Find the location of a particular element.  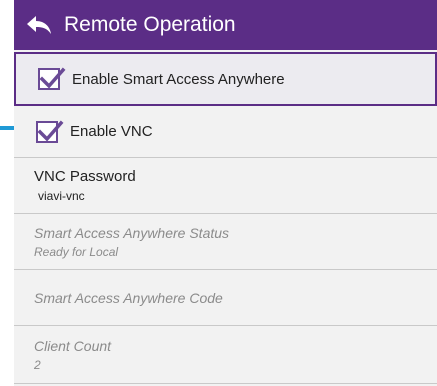

enable-vnc-checkbox is located at coordinates (50, 131).